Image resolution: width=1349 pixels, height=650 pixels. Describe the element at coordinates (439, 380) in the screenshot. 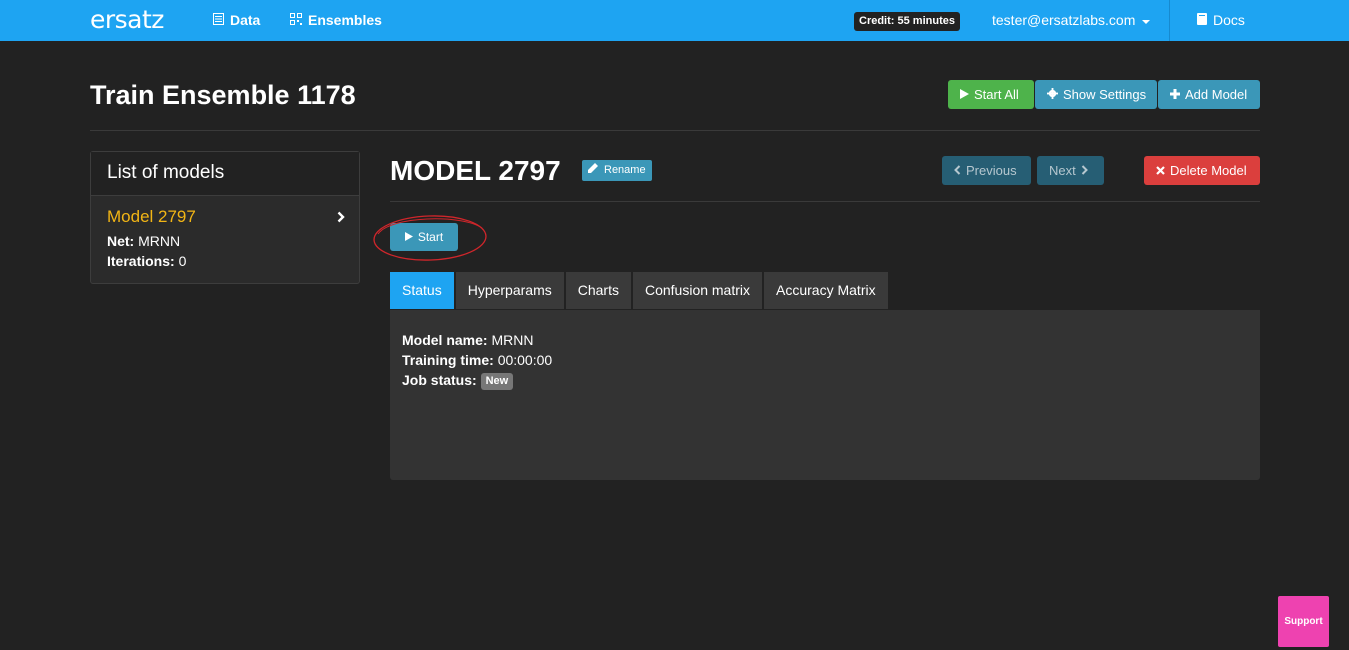

I see `job-status-label: Job status:` at that location.